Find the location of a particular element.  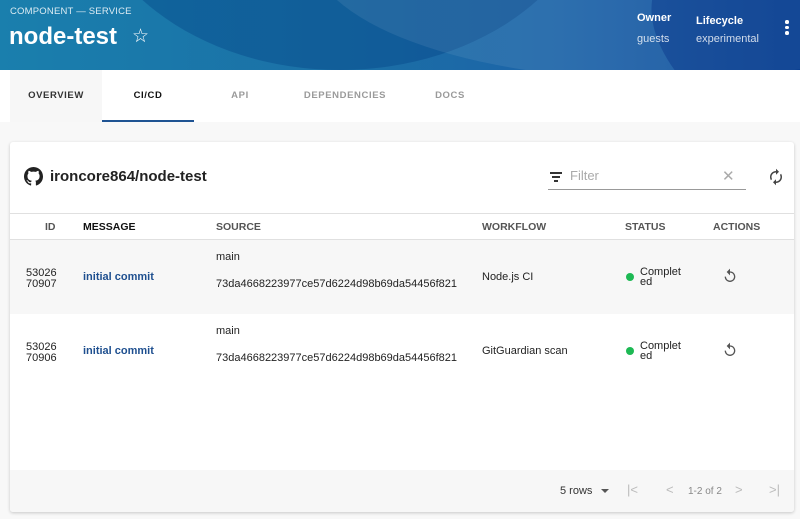

run-id: 53026 70907 is located at coordinates (41, 278).